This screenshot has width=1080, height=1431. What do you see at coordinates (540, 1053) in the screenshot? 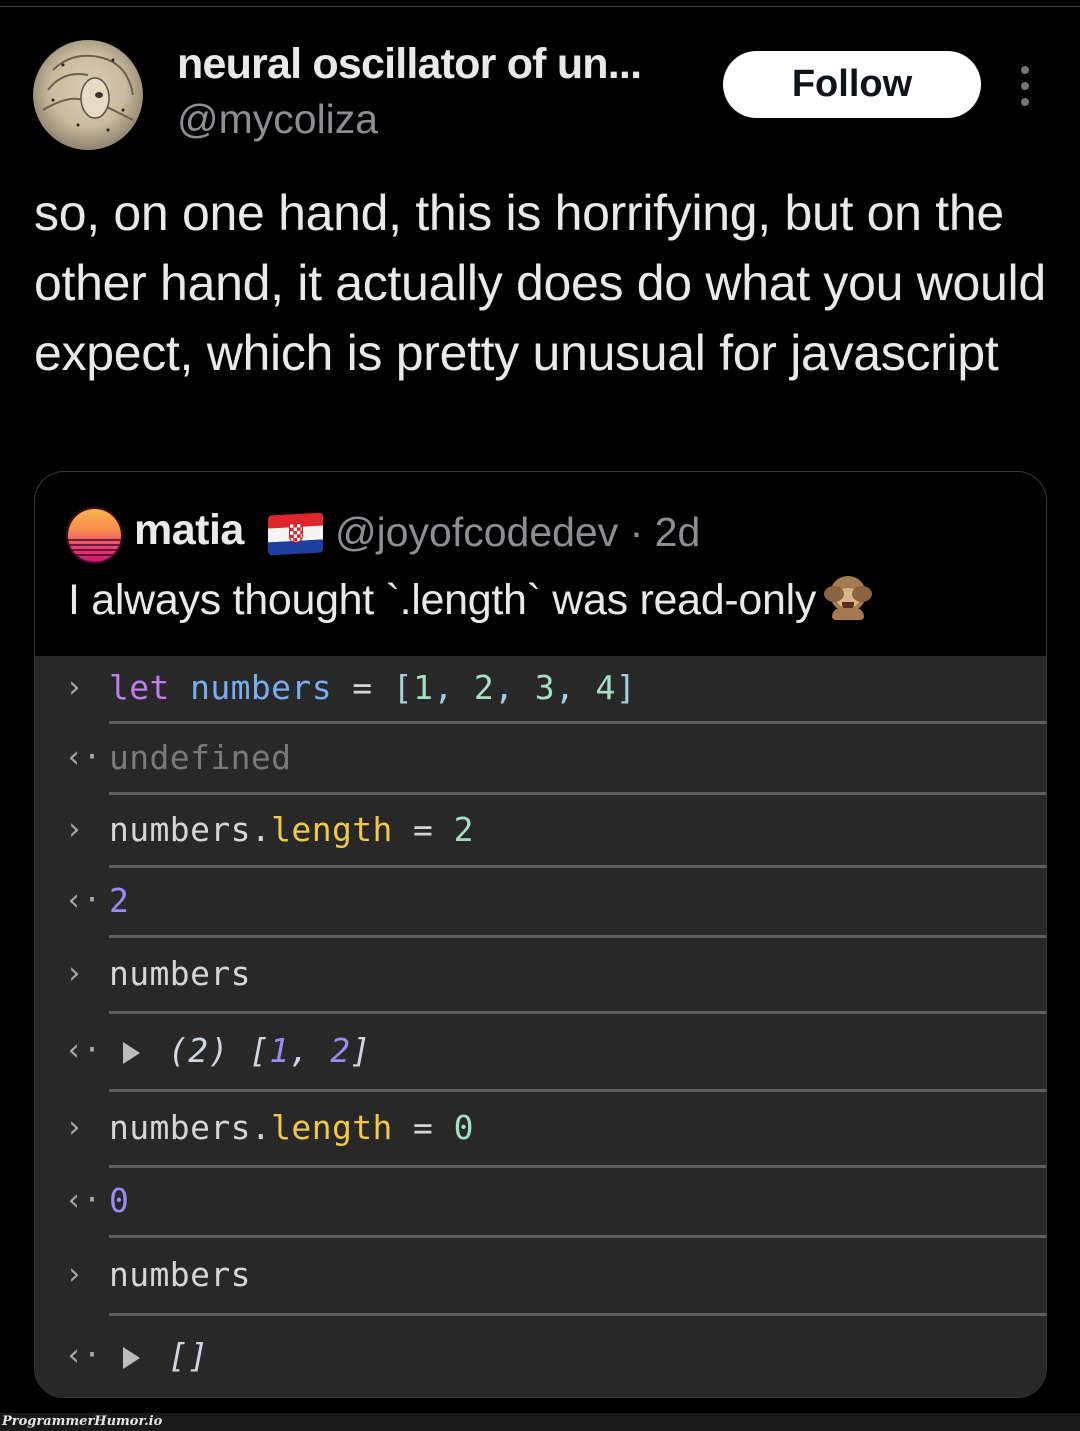
I see `console-output-row: ‹· (2) [1, 2]` at bounding box center [540, 1053].